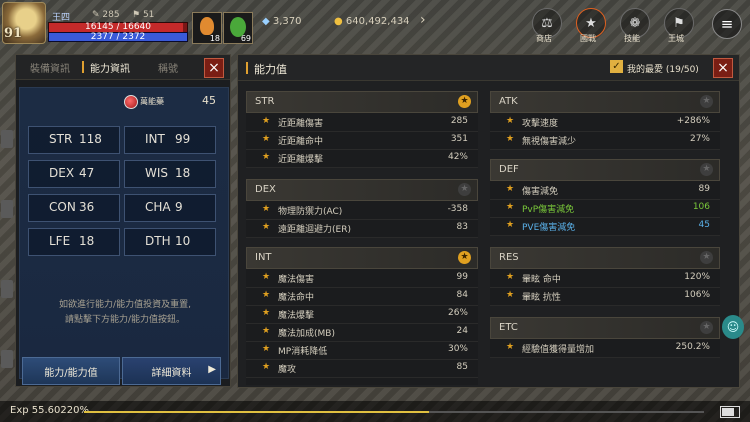 This screenshot has height=422, width=750. What do you see at coordinates (87, 207) in the screenshot?
I see `stat-value: 36` at bounding box center [87, 207].